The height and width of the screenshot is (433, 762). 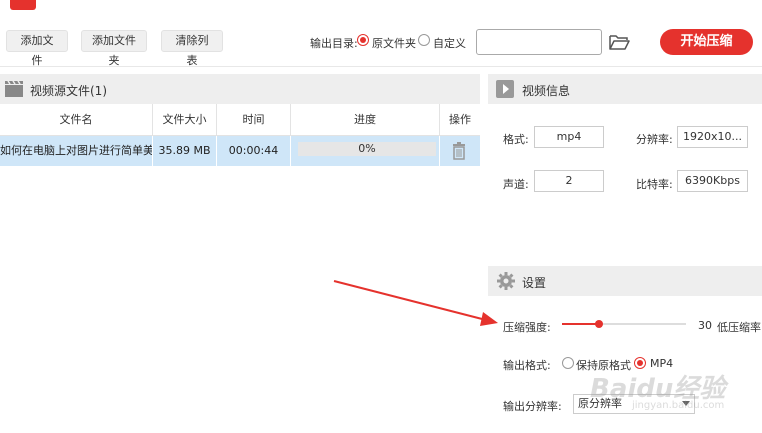 I want to click on radio-custom-folder-label: 自定义, so click(x=449, y=43).